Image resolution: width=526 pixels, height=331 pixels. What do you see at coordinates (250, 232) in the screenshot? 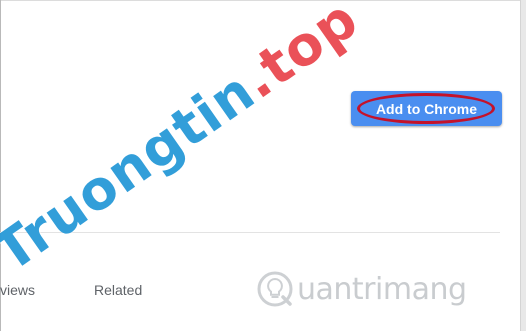
I see `section-divider` at bounding box center [250, 232].